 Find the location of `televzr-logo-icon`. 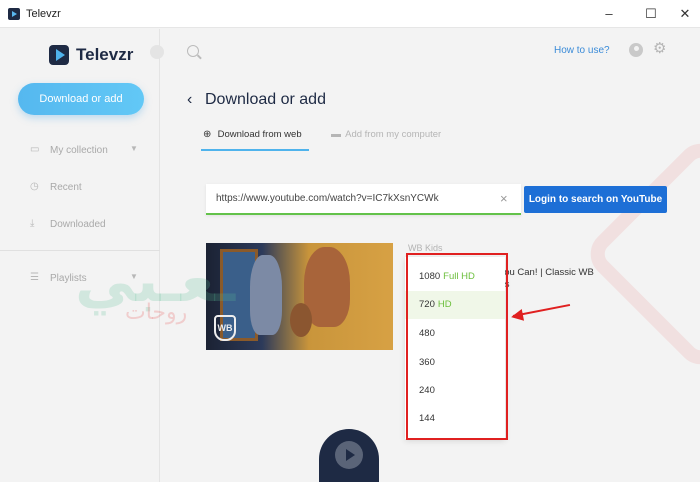

televzr-logo-icon is located at coordinates (59, 55).